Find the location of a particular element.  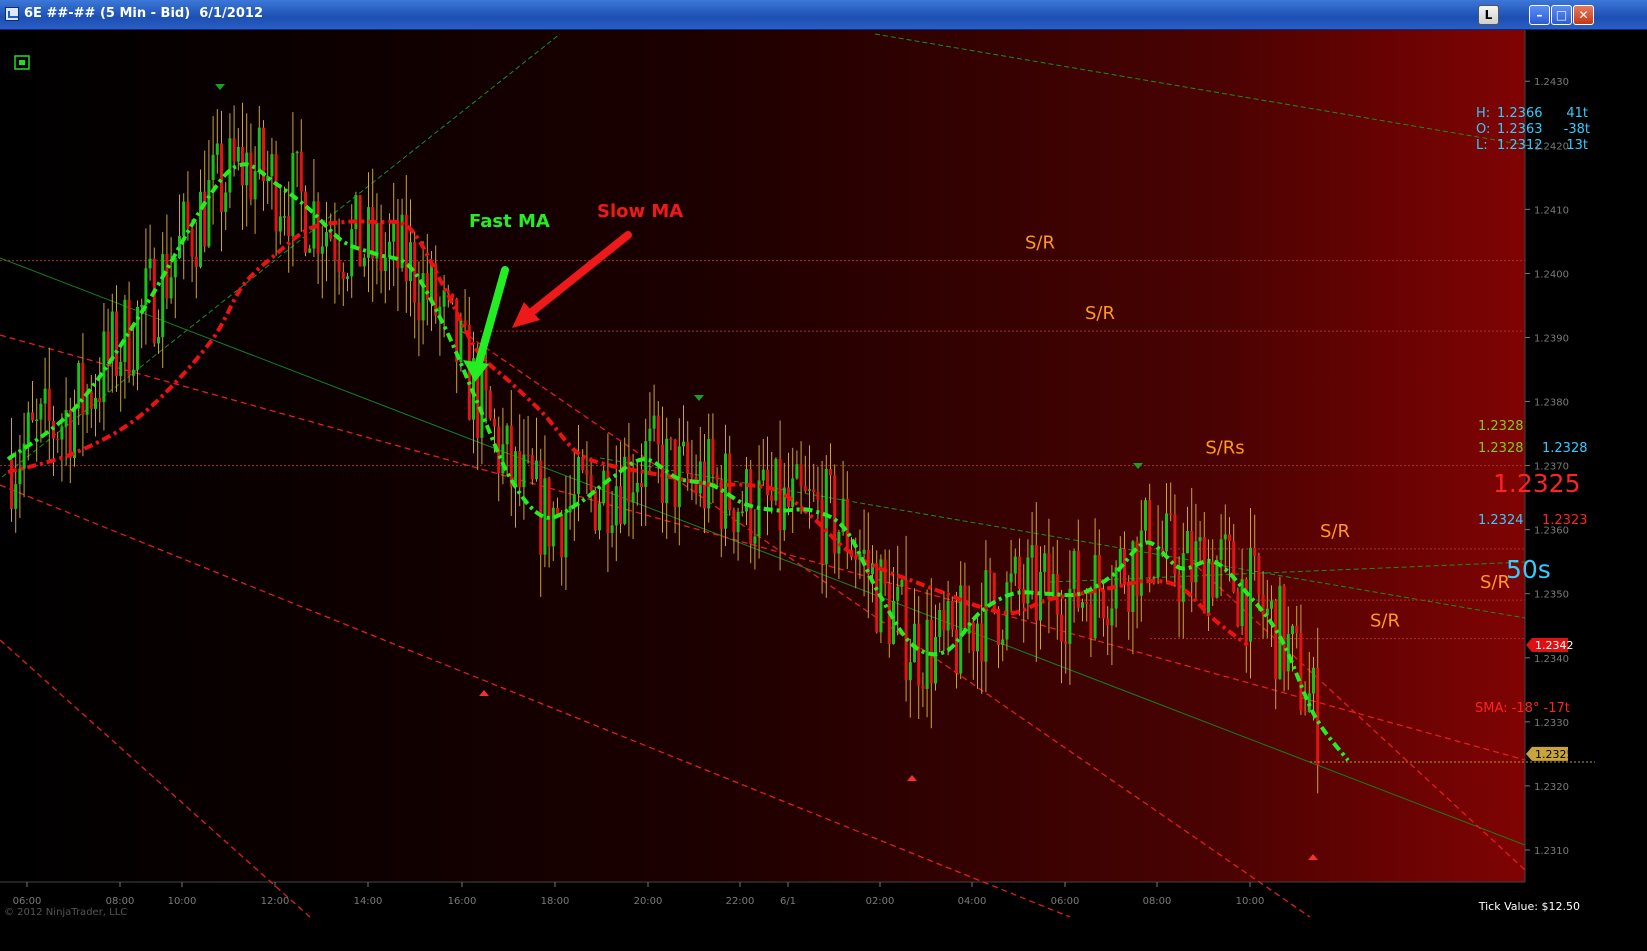

time-tick-label: 02:00 is located at coordinates (880, 901).